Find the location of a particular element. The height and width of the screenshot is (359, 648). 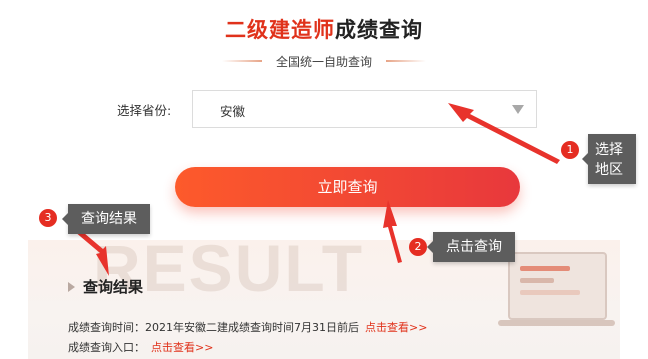

callout-query-result: 查询结果 is located at coordinates (106, 219).